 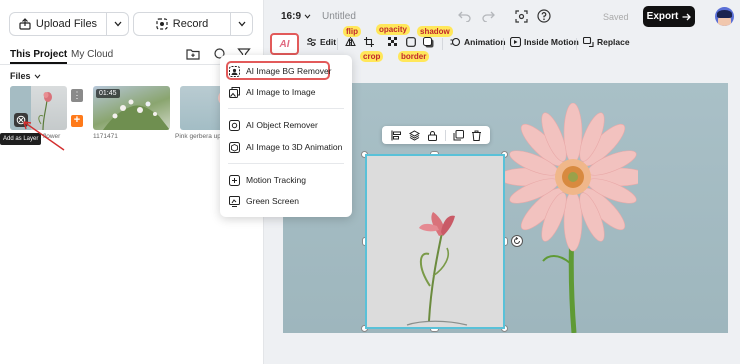 I want to click on opacity-button, so click(x=393, y=42).